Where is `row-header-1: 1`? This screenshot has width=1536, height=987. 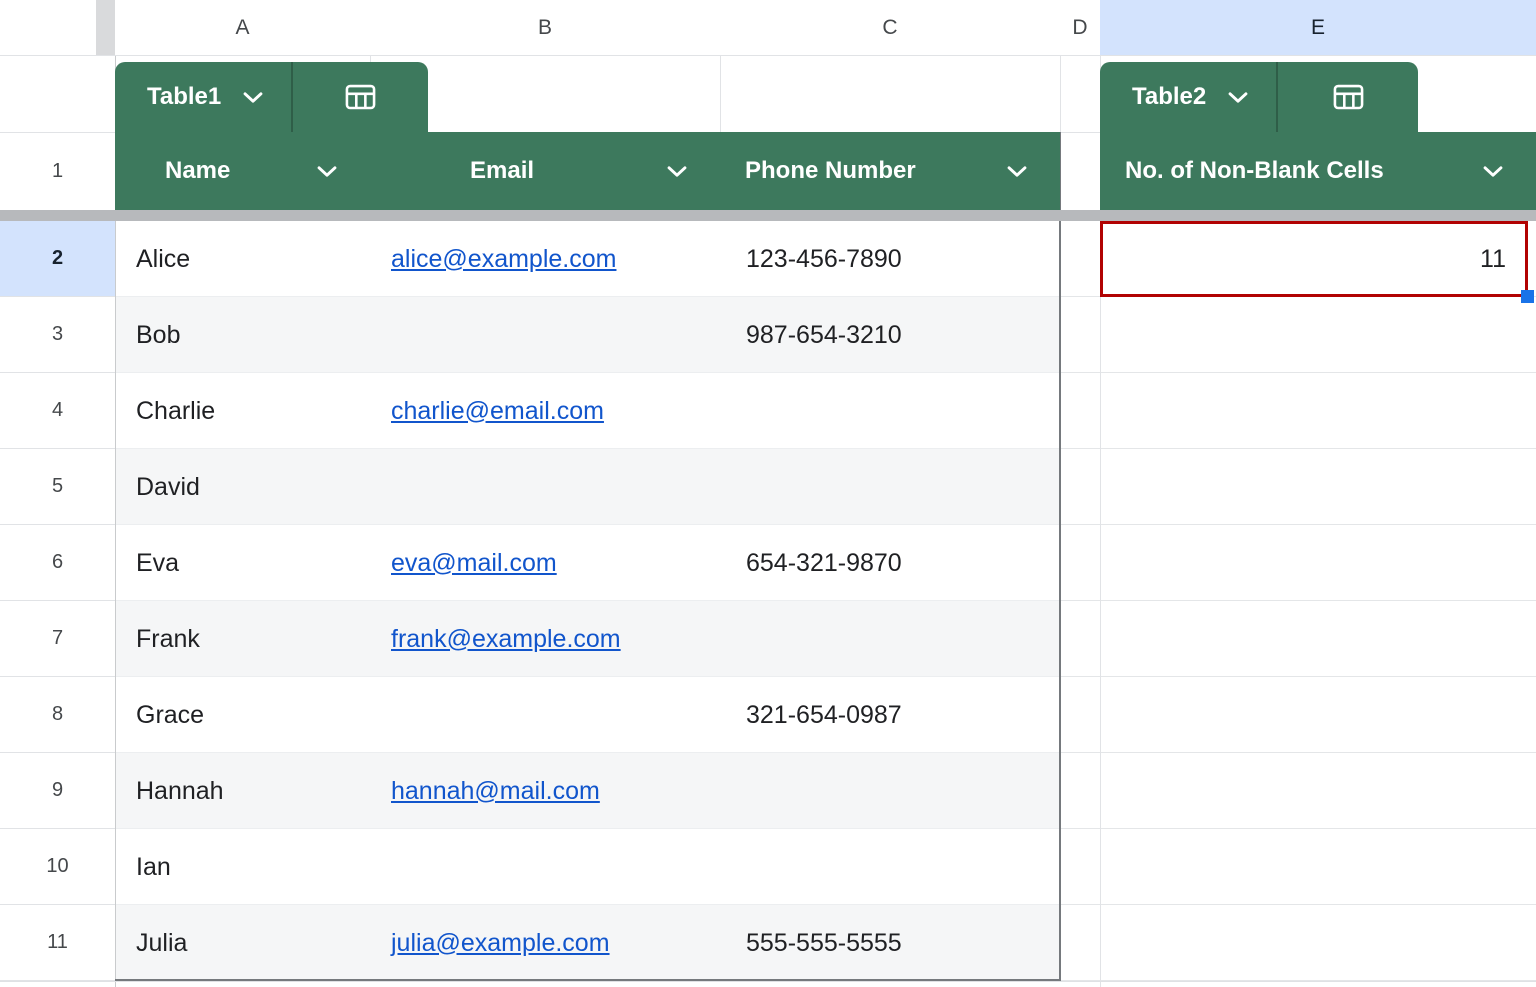 row-header-1: 1 is located at coordinates (57, 171).